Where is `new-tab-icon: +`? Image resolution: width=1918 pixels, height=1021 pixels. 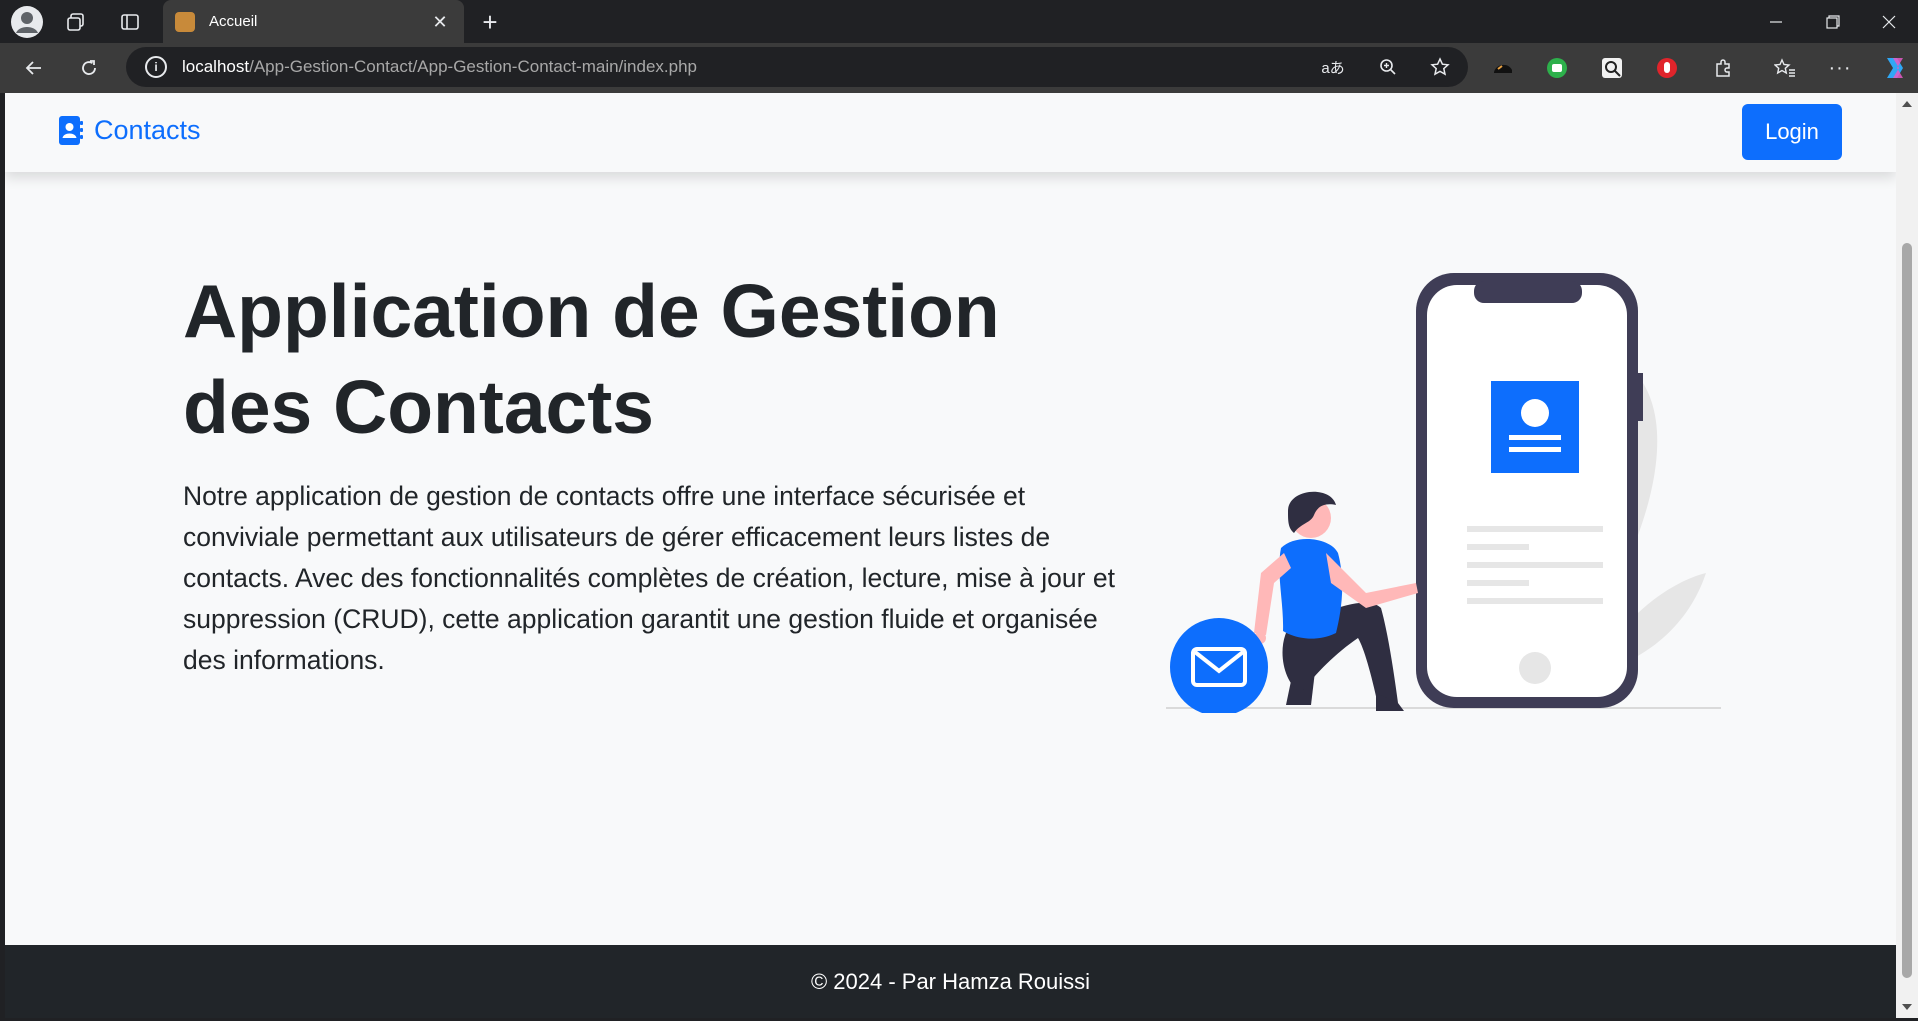 new-tab-icon: + is located at coordinates (490, 22).